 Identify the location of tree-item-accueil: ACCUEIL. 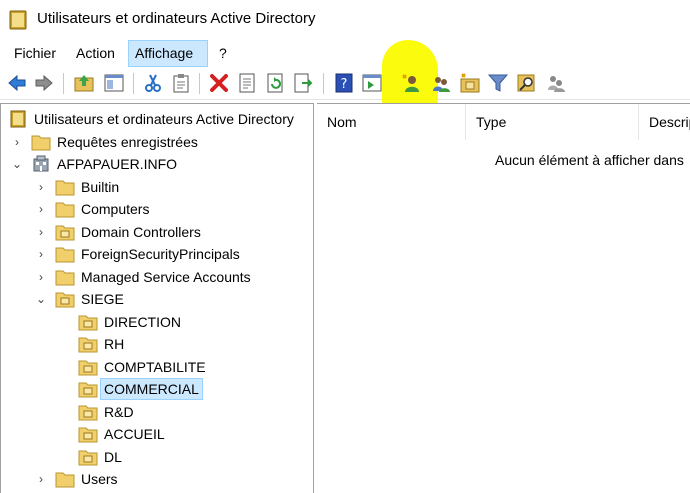
(157, 434).